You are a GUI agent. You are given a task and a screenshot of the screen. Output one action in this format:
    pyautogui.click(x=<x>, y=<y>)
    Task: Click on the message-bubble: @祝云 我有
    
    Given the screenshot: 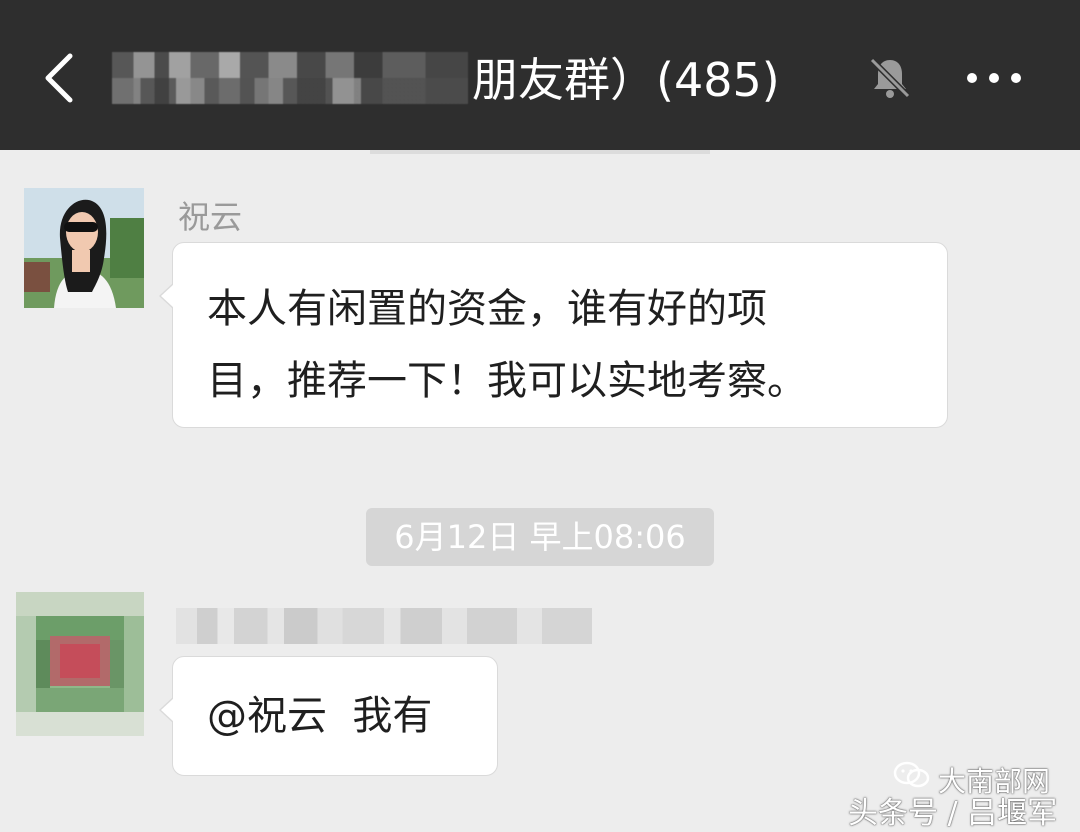 What is the action you would take?
    pyautogui.click(x=328, y=716)
    